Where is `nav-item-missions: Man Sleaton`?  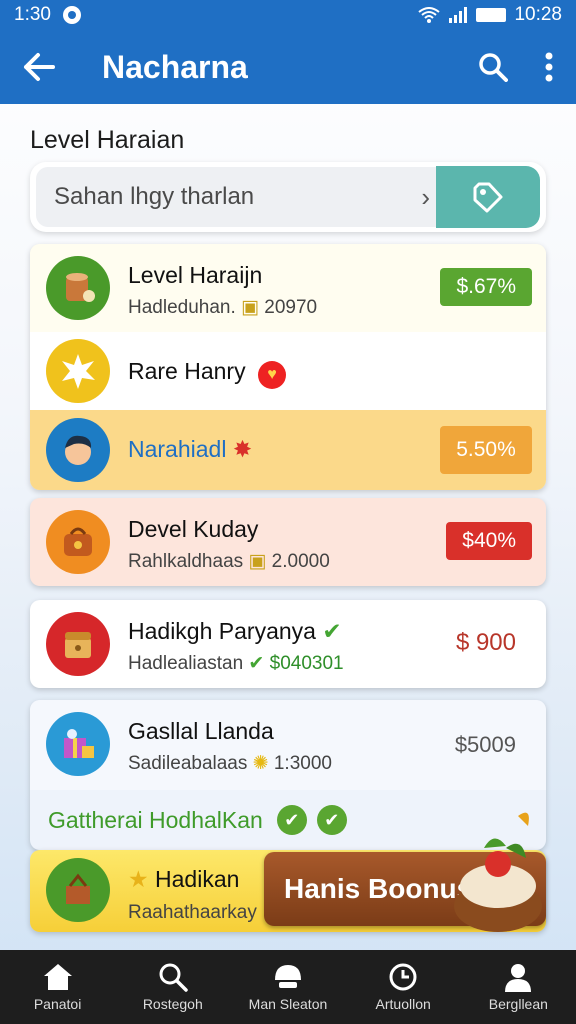 nav-item-missions: Man Sleaton is located at coordinates (288, 987).